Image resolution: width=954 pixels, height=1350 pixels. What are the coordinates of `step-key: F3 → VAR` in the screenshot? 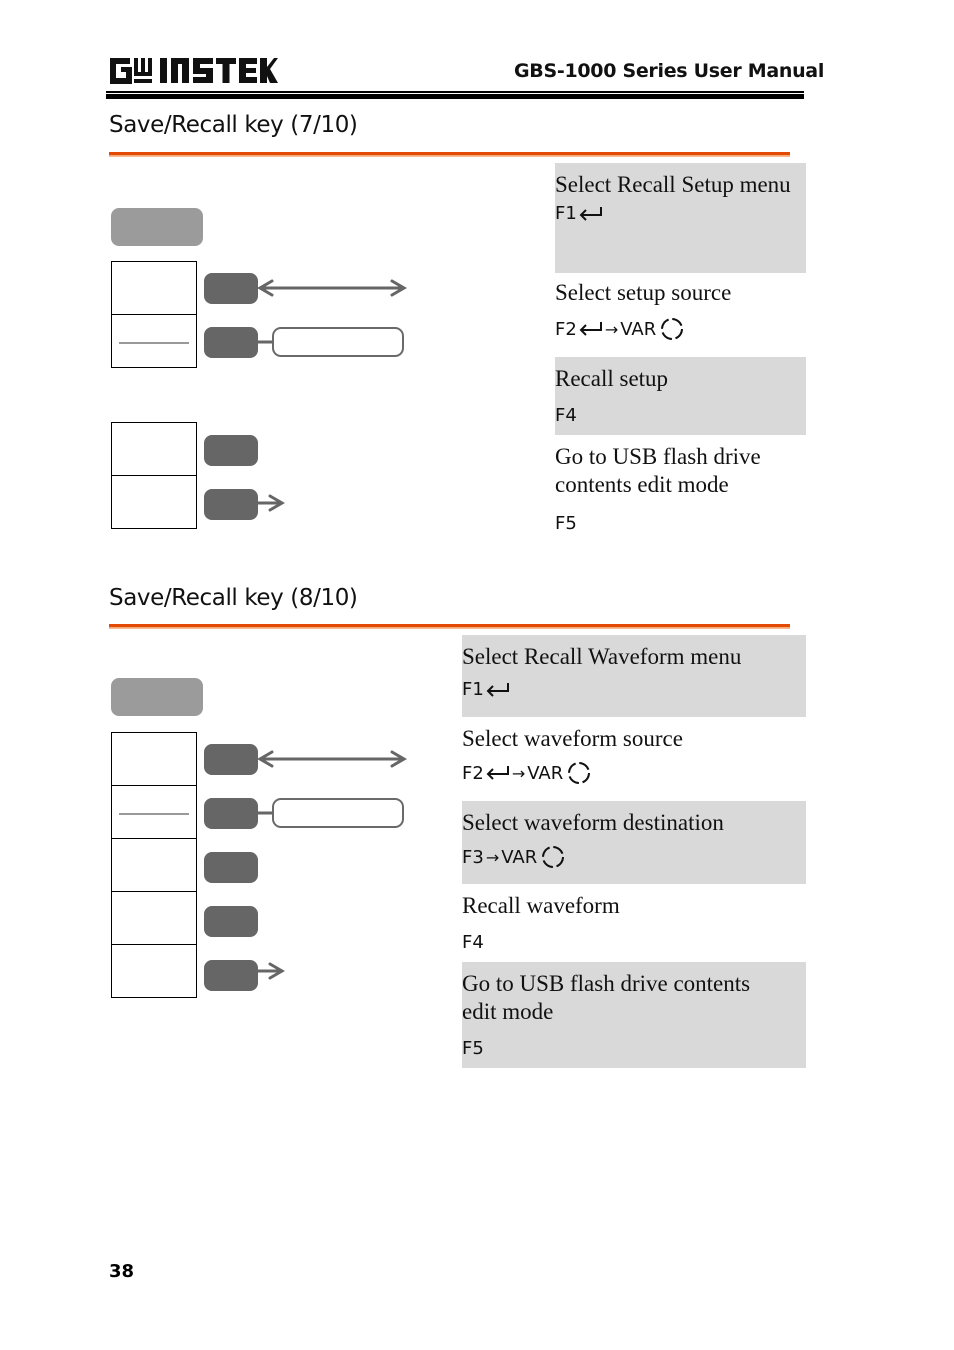 It's located at (634, 857).